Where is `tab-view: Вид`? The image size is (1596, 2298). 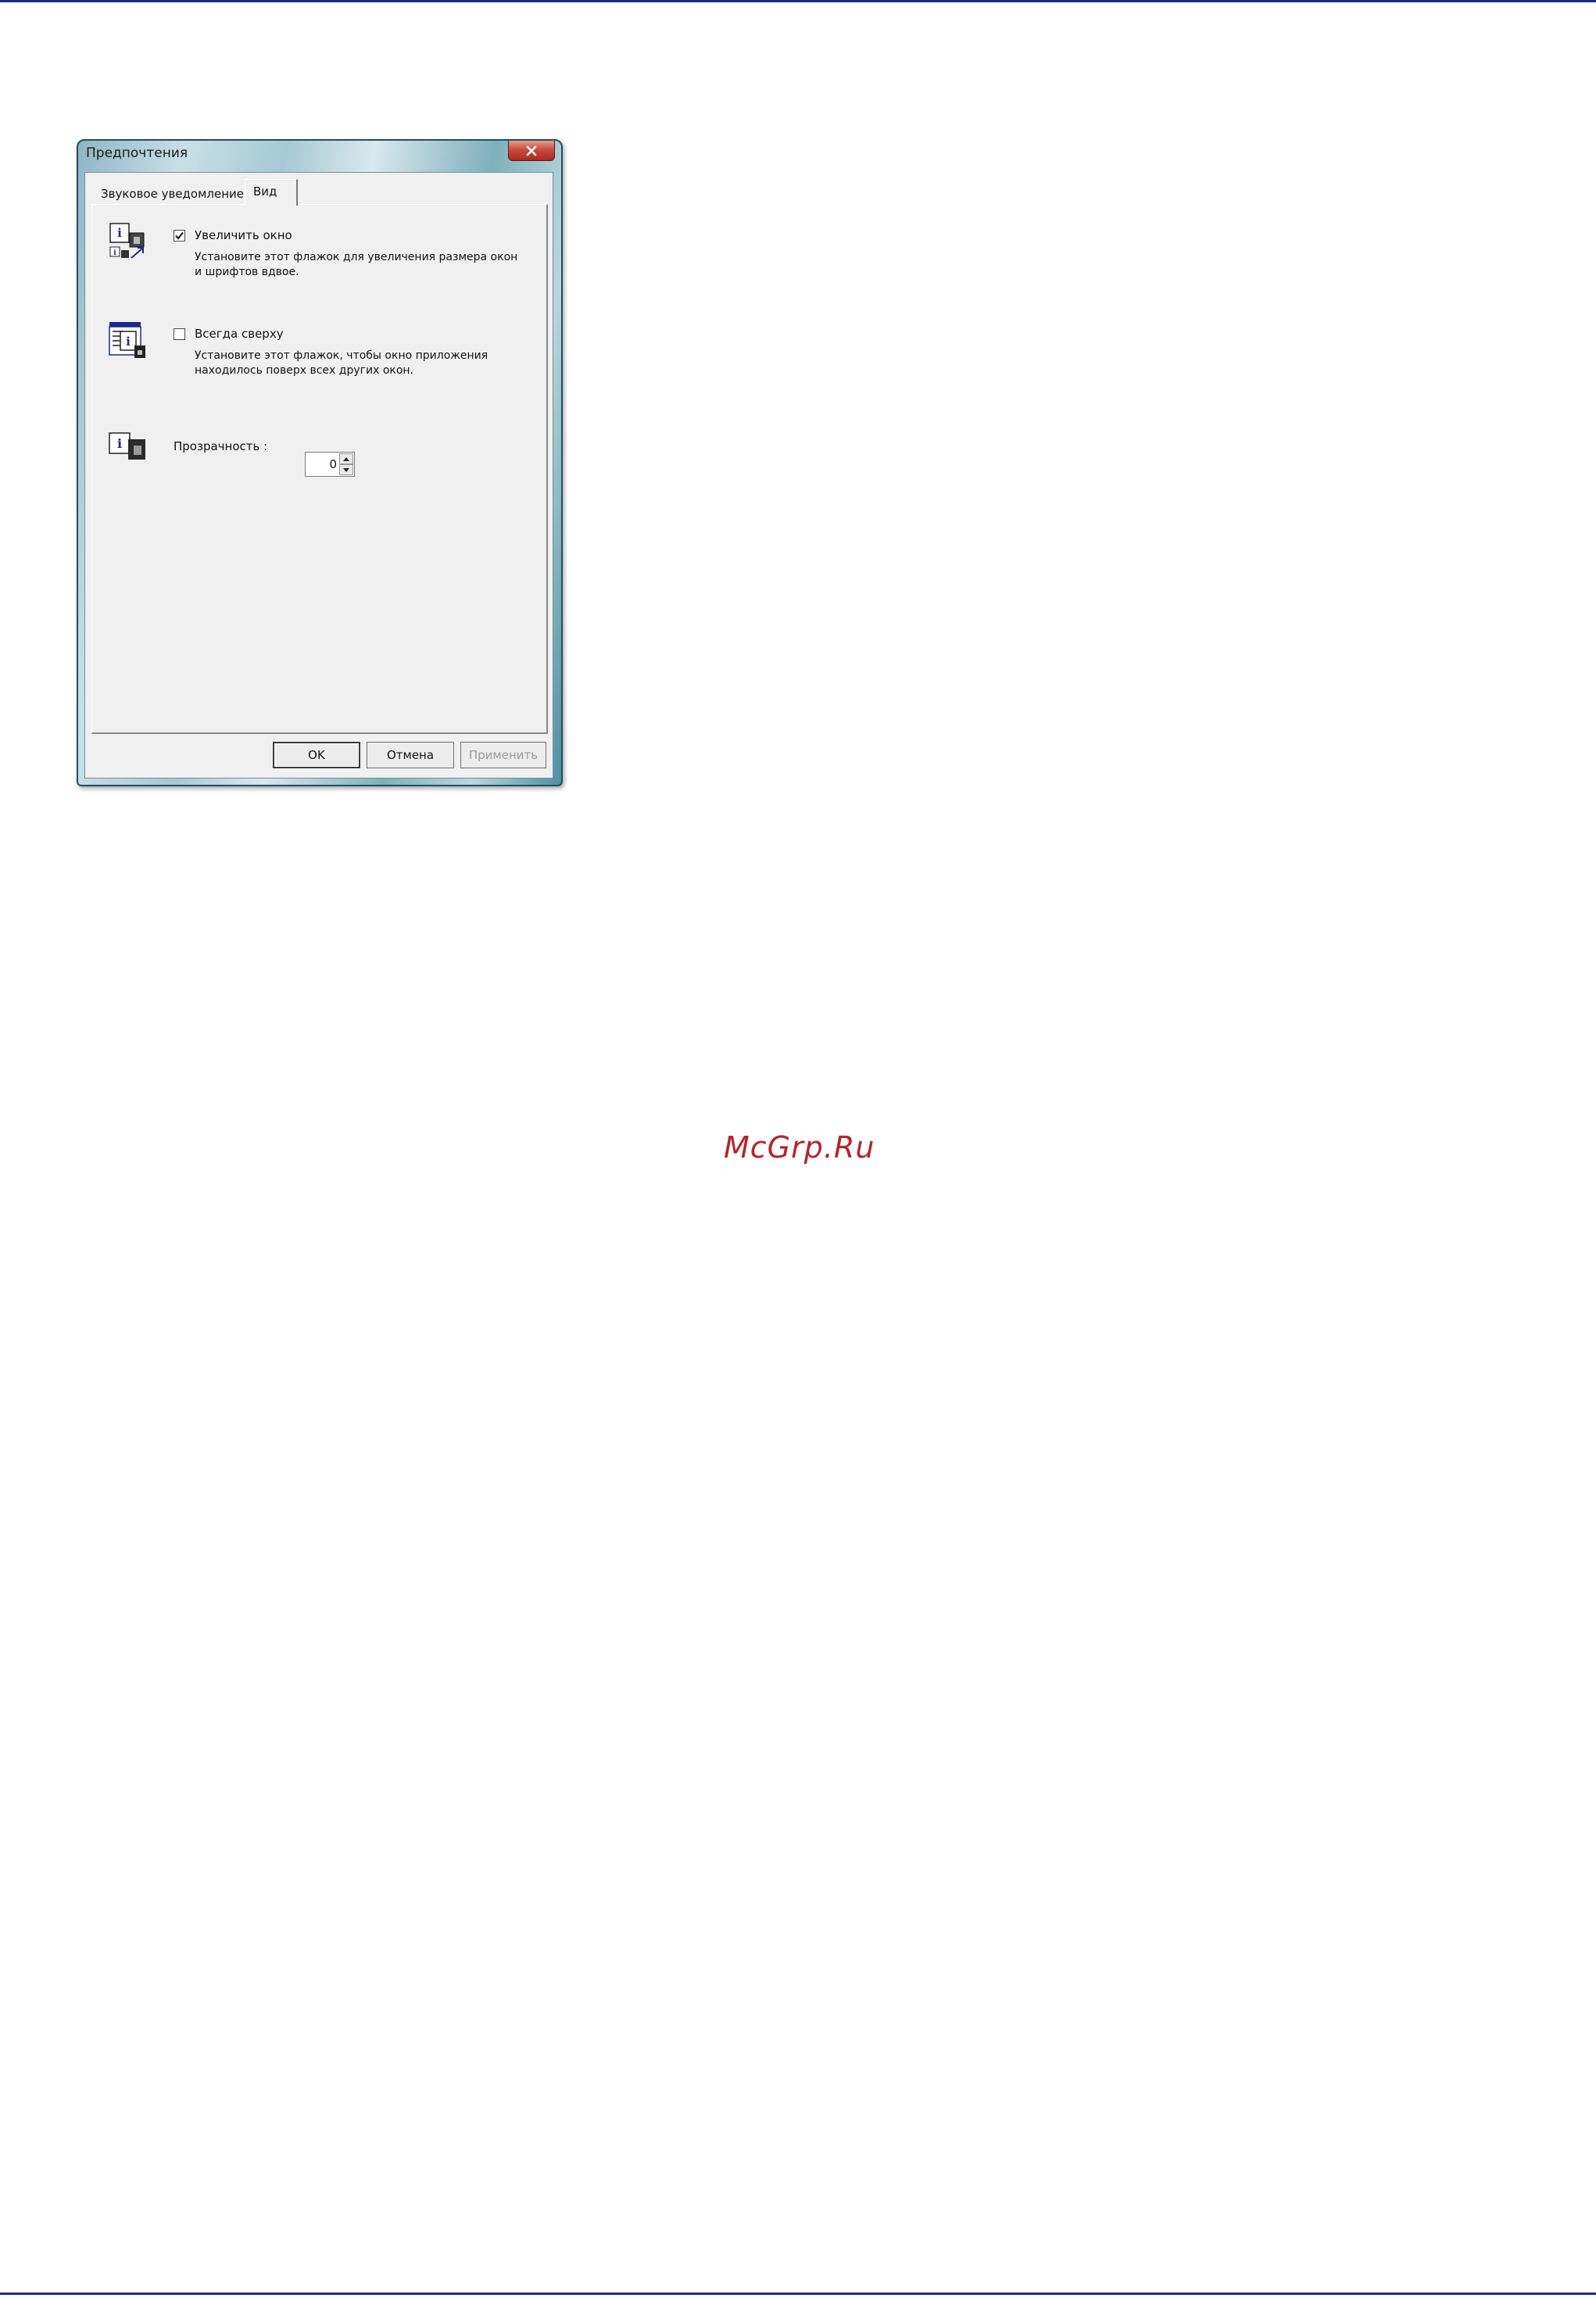 tab-view: Вид is located at coordinates (271, 192).